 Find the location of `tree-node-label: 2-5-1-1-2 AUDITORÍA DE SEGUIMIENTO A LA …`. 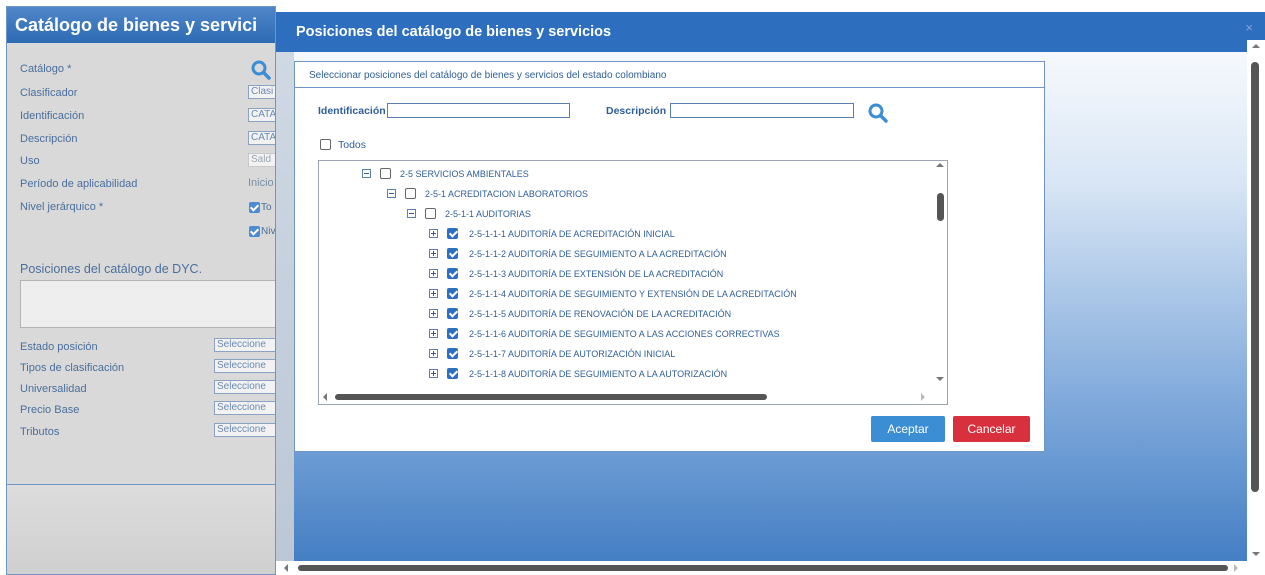

tree-node-label: 2-5-1-1-2 AUDITORÍA DE SEGUIMIENTO A LA … is located at coordinates (598, 254).